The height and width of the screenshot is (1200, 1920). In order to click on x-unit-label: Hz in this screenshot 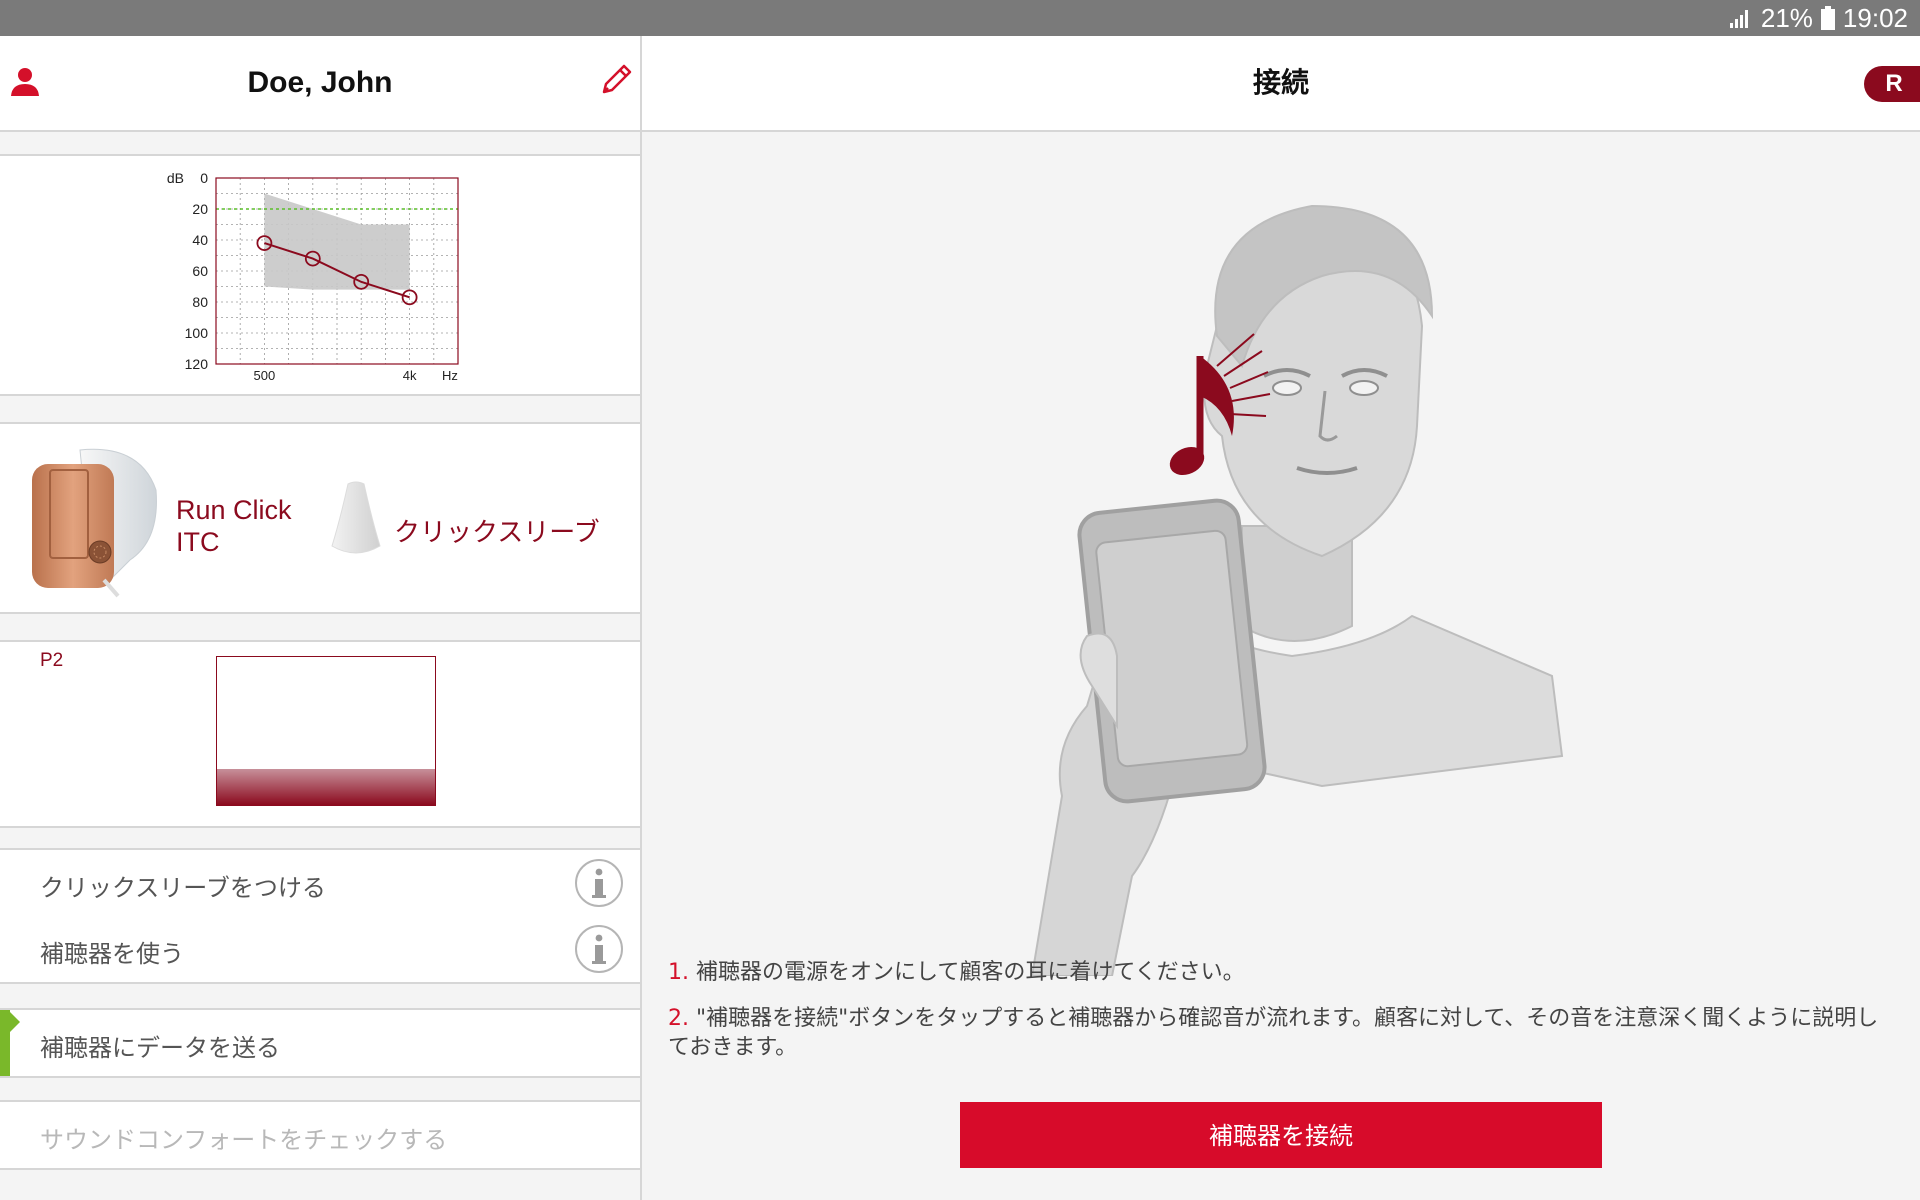, I will do `click(450, 375)`.